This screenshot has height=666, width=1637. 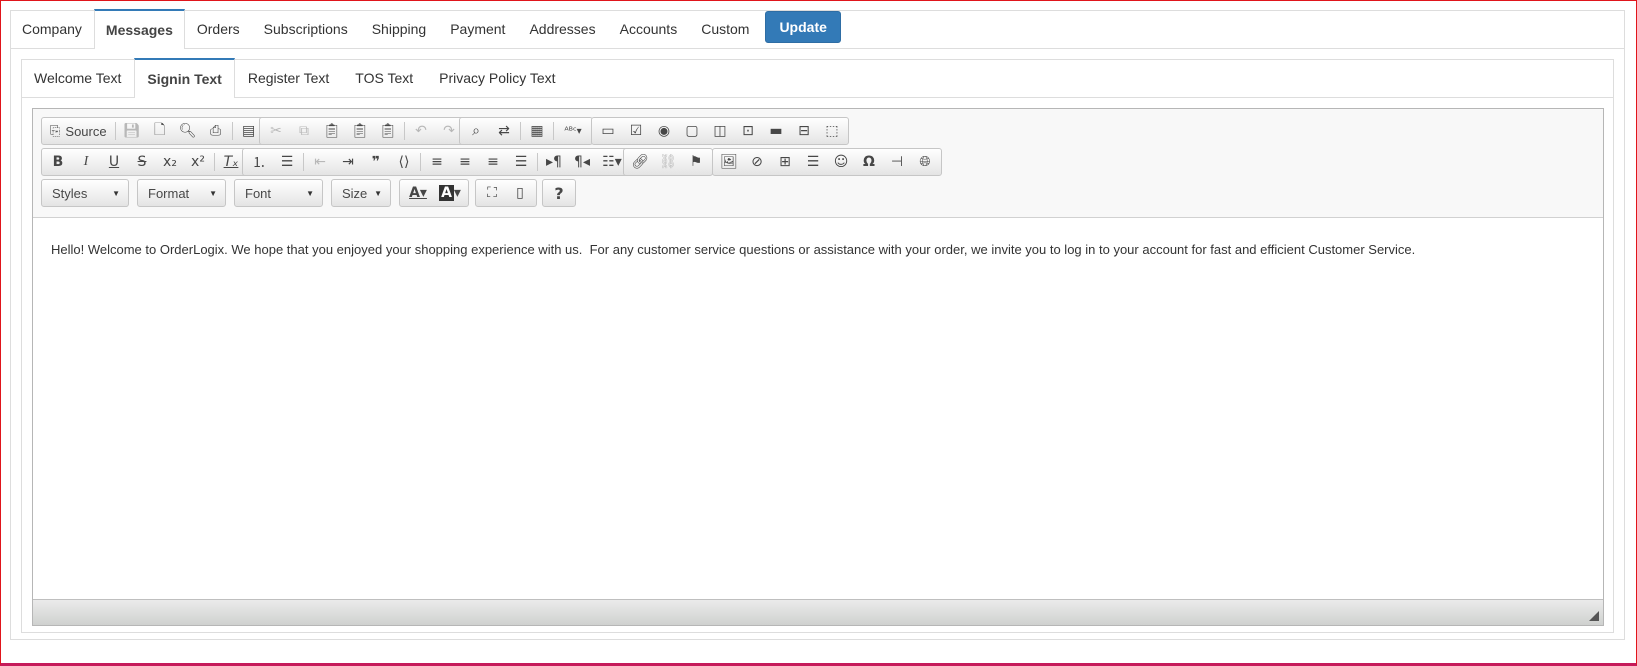 I want to click on tab-privacy-policy-text: Privacy Policy Text, so click(x=497, y=77).